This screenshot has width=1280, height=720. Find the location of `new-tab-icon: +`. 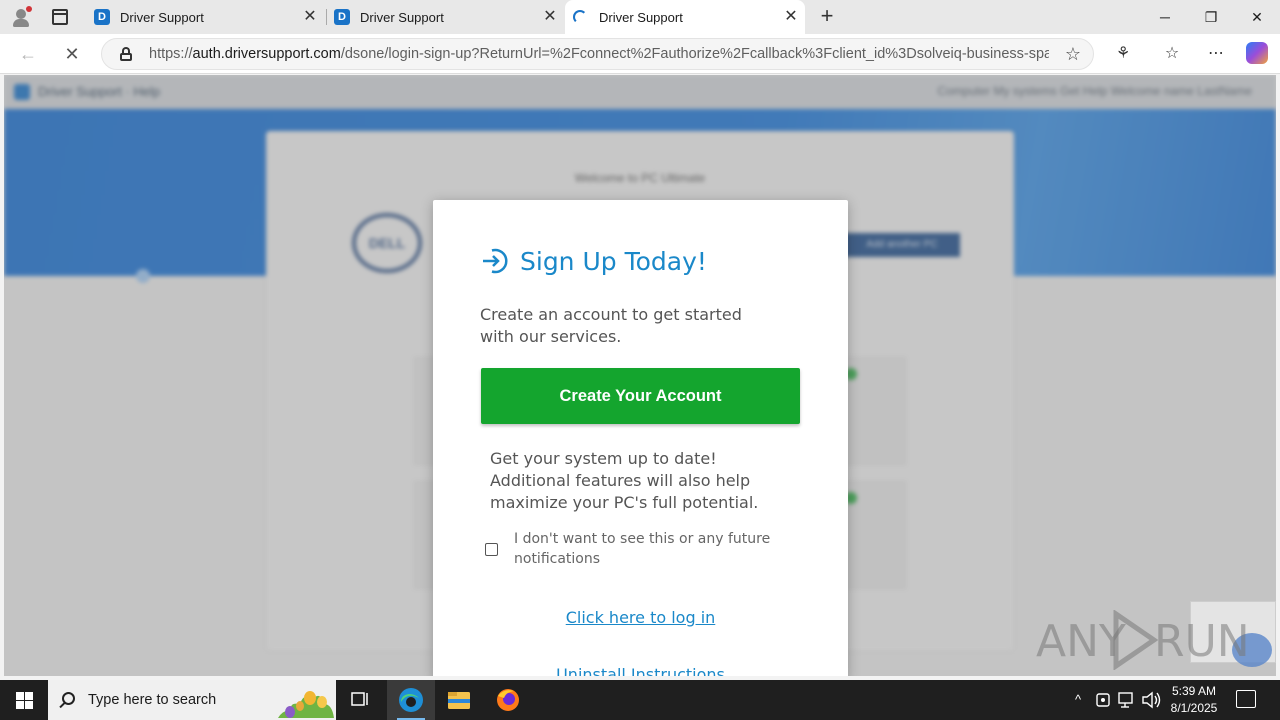

new-tab-icon: + is located at coordinates (827, 16).